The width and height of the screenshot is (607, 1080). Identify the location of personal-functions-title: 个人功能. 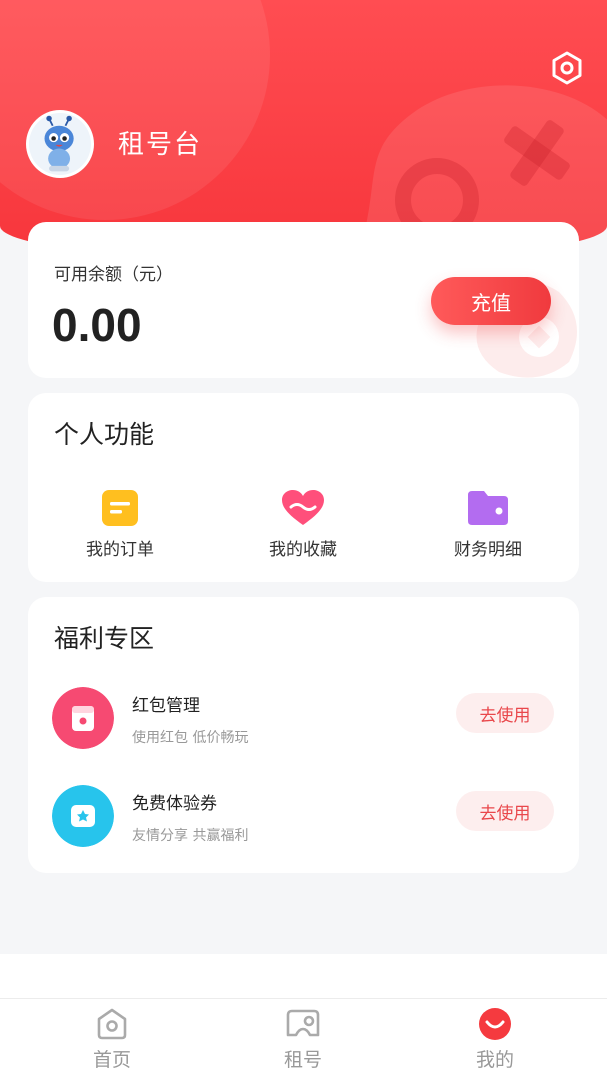
(104, 434).